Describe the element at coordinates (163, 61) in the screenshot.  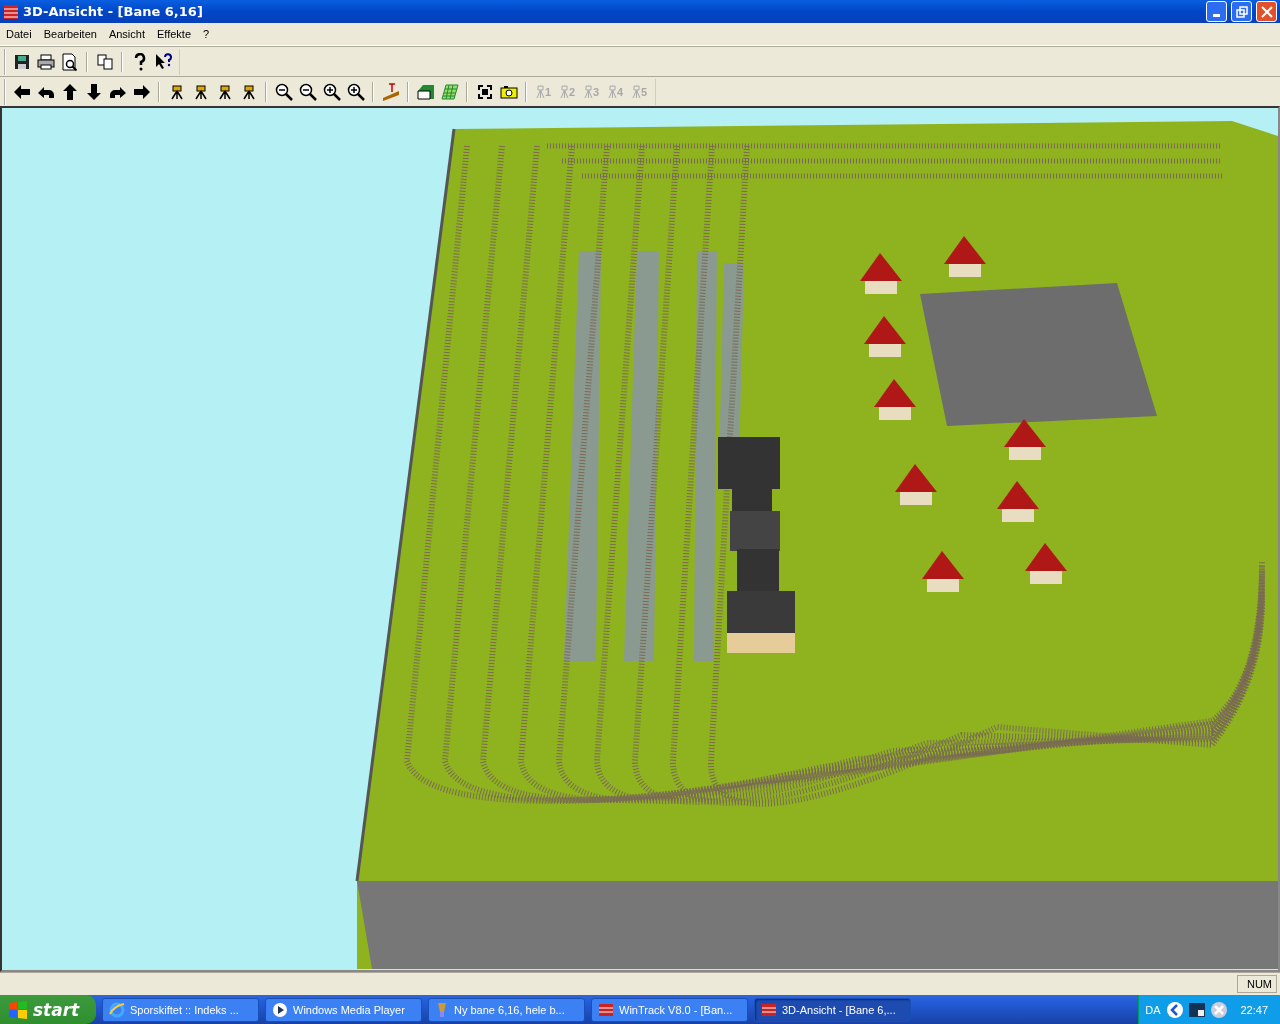
I see `pointer-question-icon` at that location.